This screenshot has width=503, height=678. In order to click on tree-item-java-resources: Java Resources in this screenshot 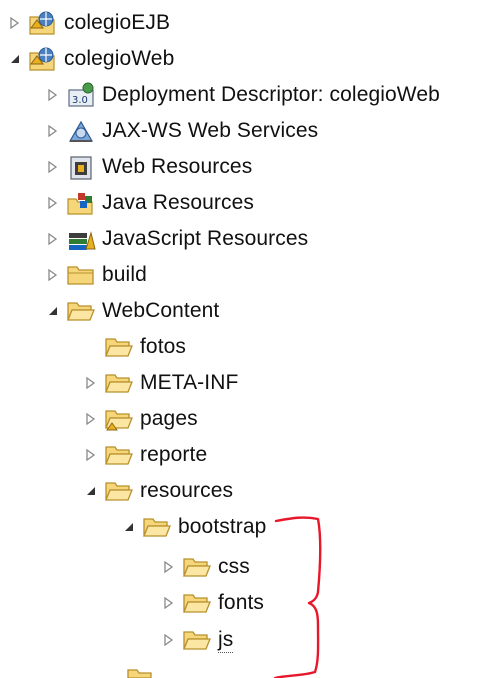, I will do `click(127, 203)`.